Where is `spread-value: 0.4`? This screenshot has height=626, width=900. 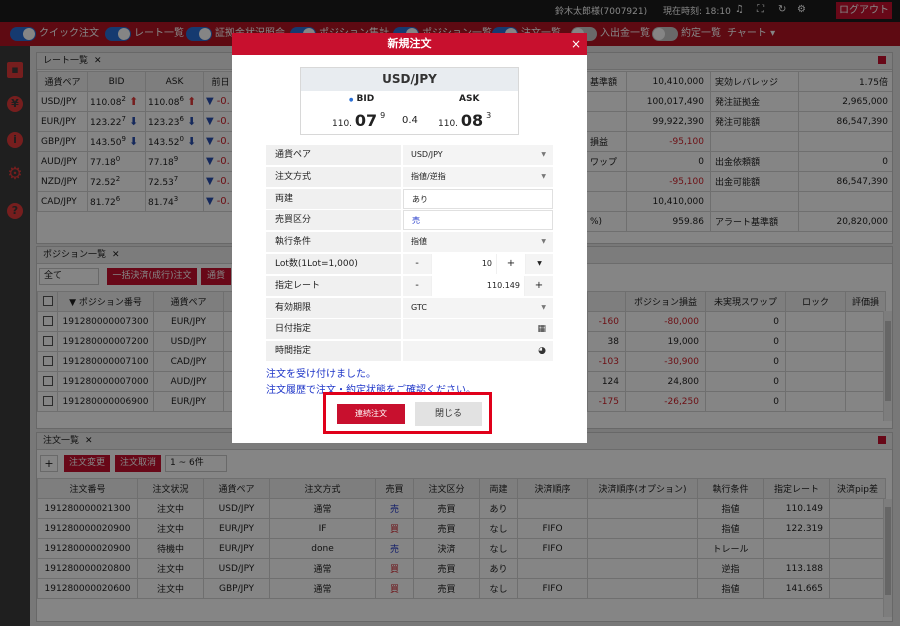
spread-value: 0.4 is located at coordinates (410, 120).